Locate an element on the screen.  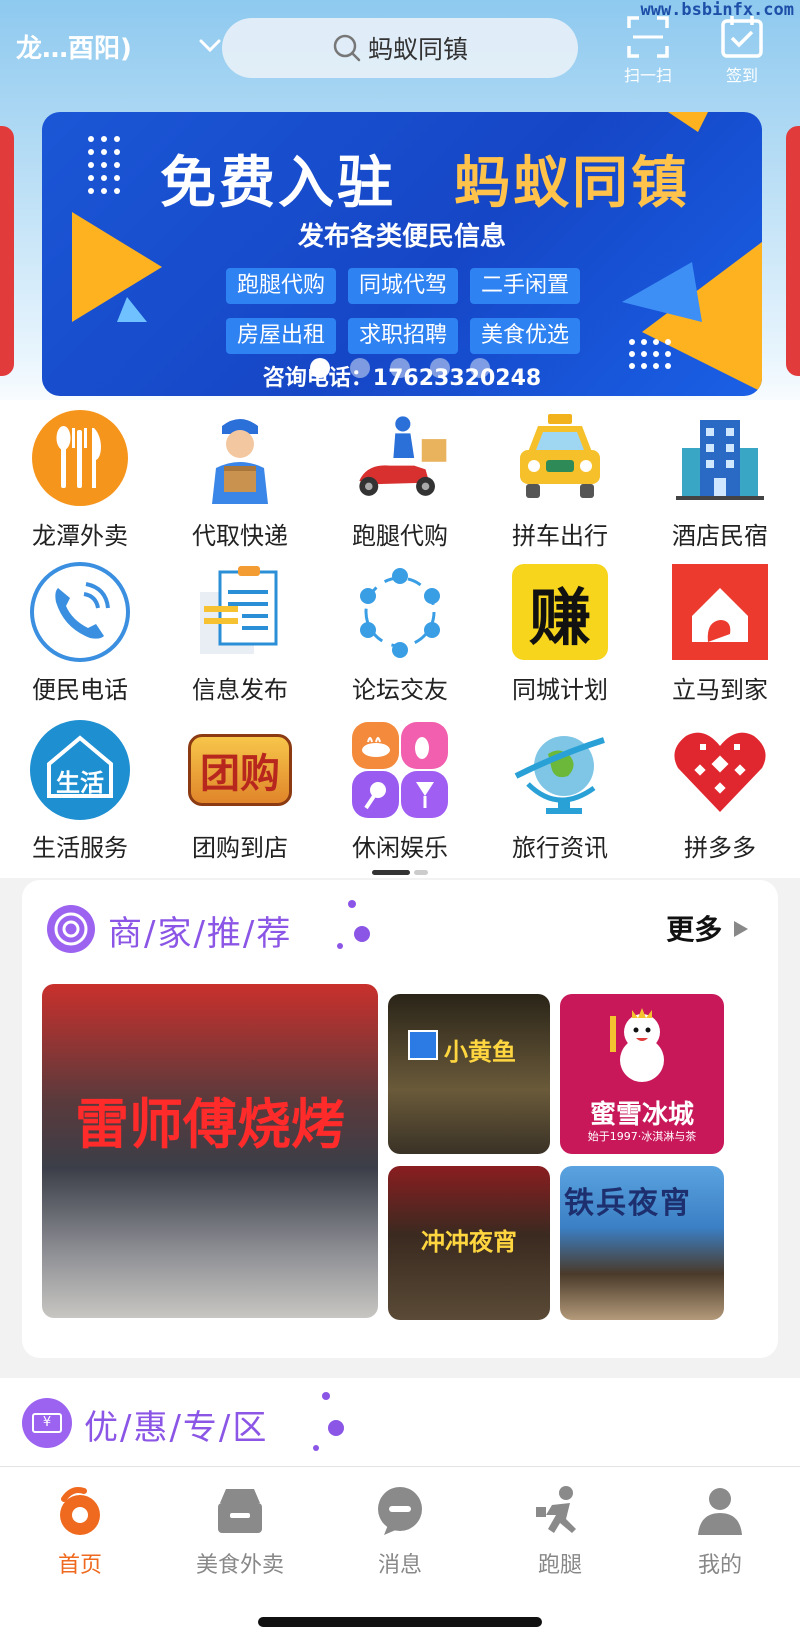
group-buy-icon: 团购 is located at coordinates (240, 770).